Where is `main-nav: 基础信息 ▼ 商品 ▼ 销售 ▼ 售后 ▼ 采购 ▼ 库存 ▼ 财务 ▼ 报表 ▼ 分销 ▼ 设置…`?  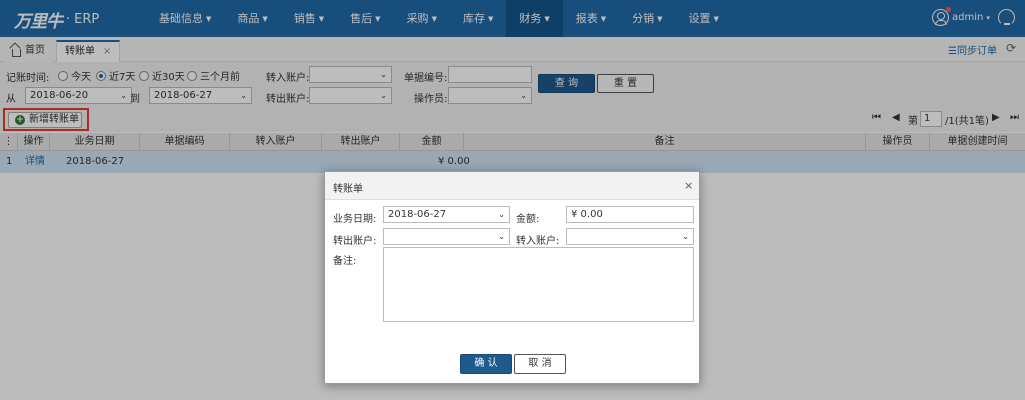 main-nav: 基础信息 ▼ 商品 ▼ 销售 ▼ 售后 ▼ 采购 ▼ 库存 ▼ 财务 ▼ 报表 ▼ 分销 ▼ 设置… is located at coordinates (439, 18).